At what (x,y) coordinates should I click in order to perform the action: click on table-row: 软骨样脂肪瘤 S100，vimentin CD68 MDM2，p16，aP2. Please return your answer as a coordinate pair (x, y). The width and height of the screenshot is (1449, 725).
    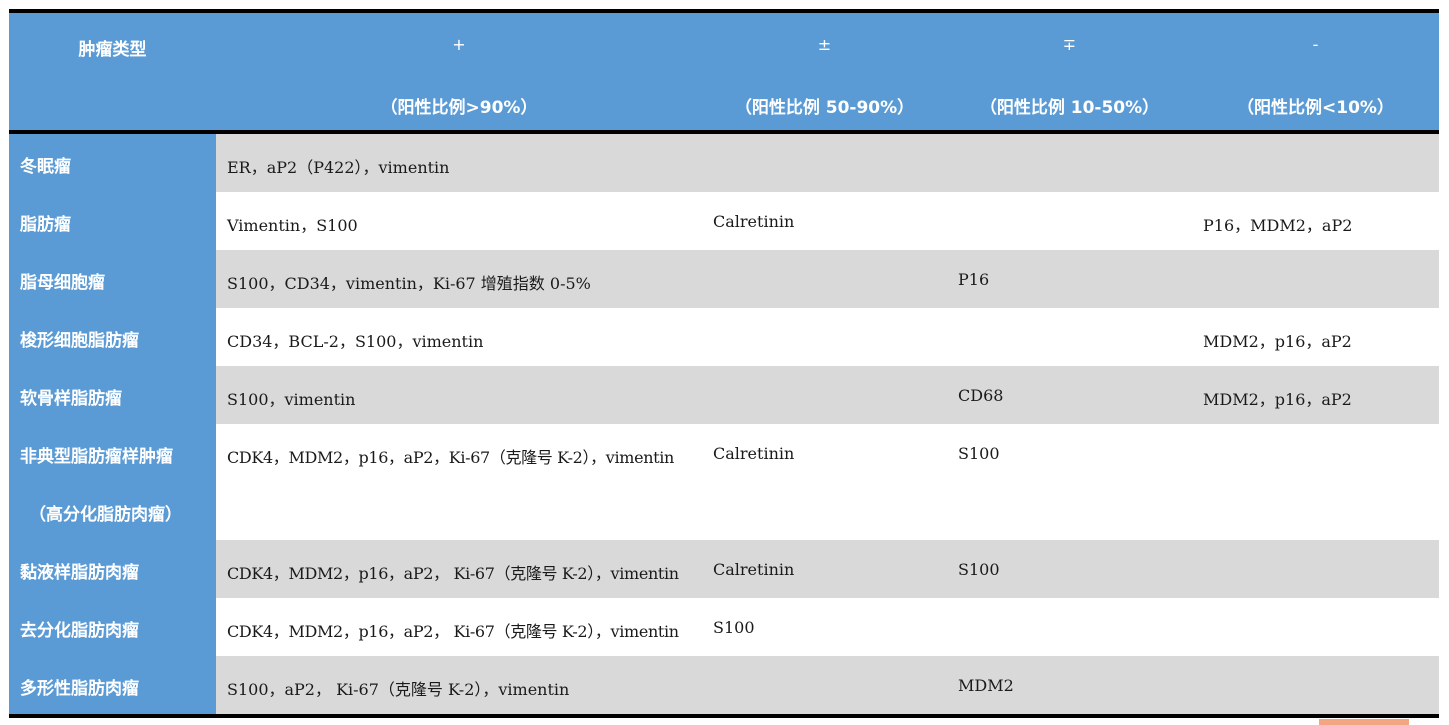
    Looking at the image, I should click on (724, 395).